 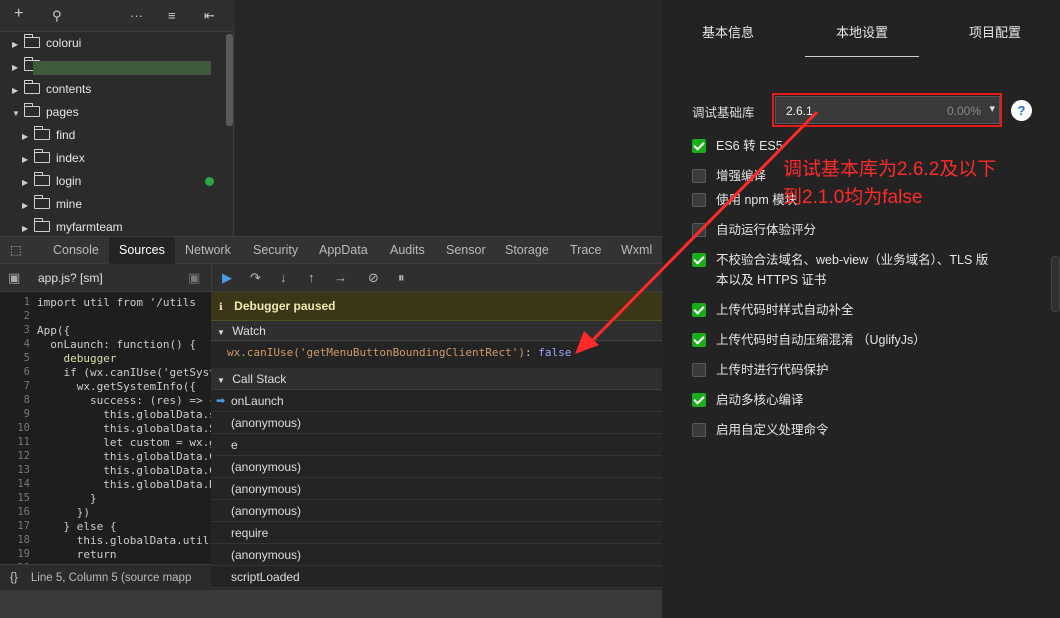 I want to click on annotation-arrow, so click(x=697, y=232).